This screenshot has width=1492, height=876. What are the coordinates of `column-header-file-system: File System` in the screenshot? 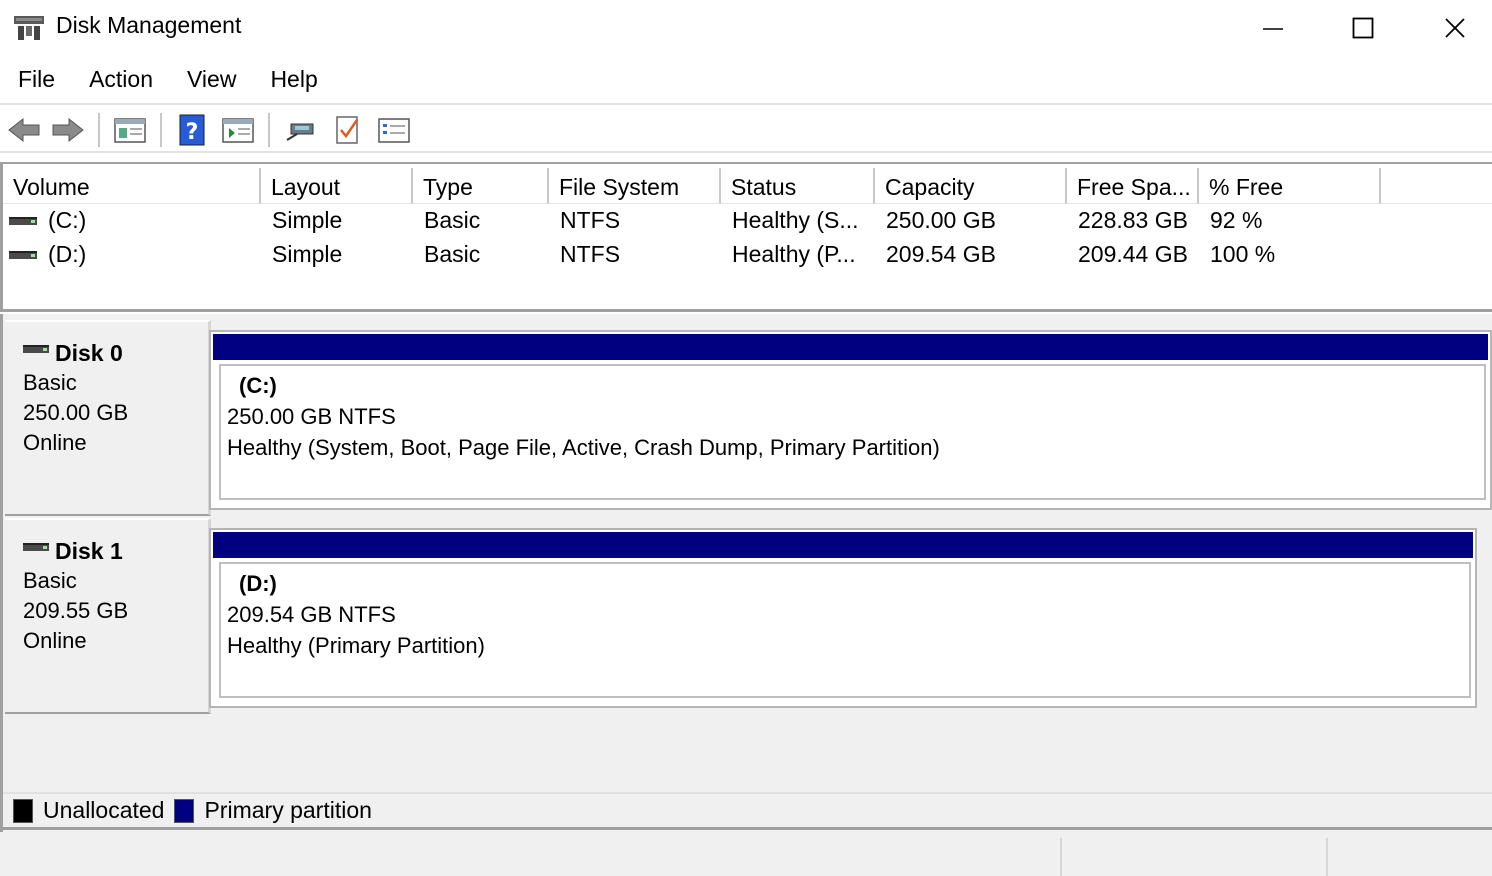 It's located at (635, 186).